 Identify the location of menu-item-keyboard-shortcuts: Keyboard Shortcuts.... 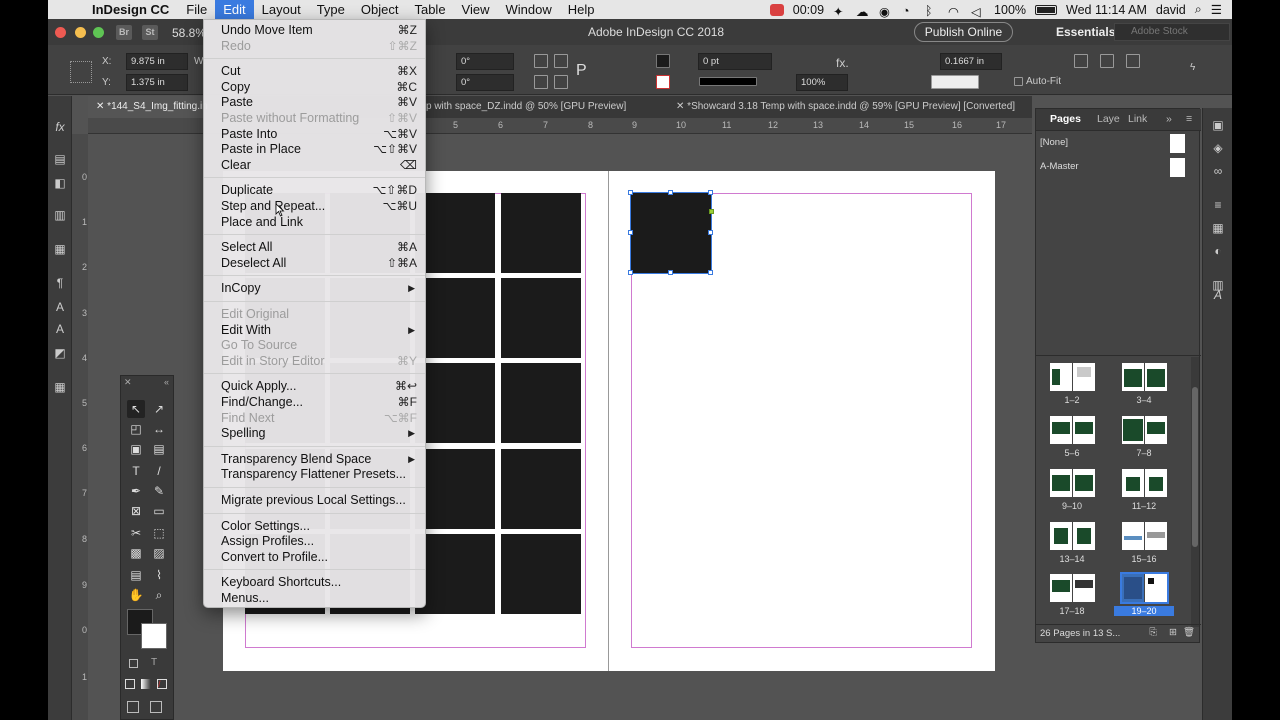
(314, 582).